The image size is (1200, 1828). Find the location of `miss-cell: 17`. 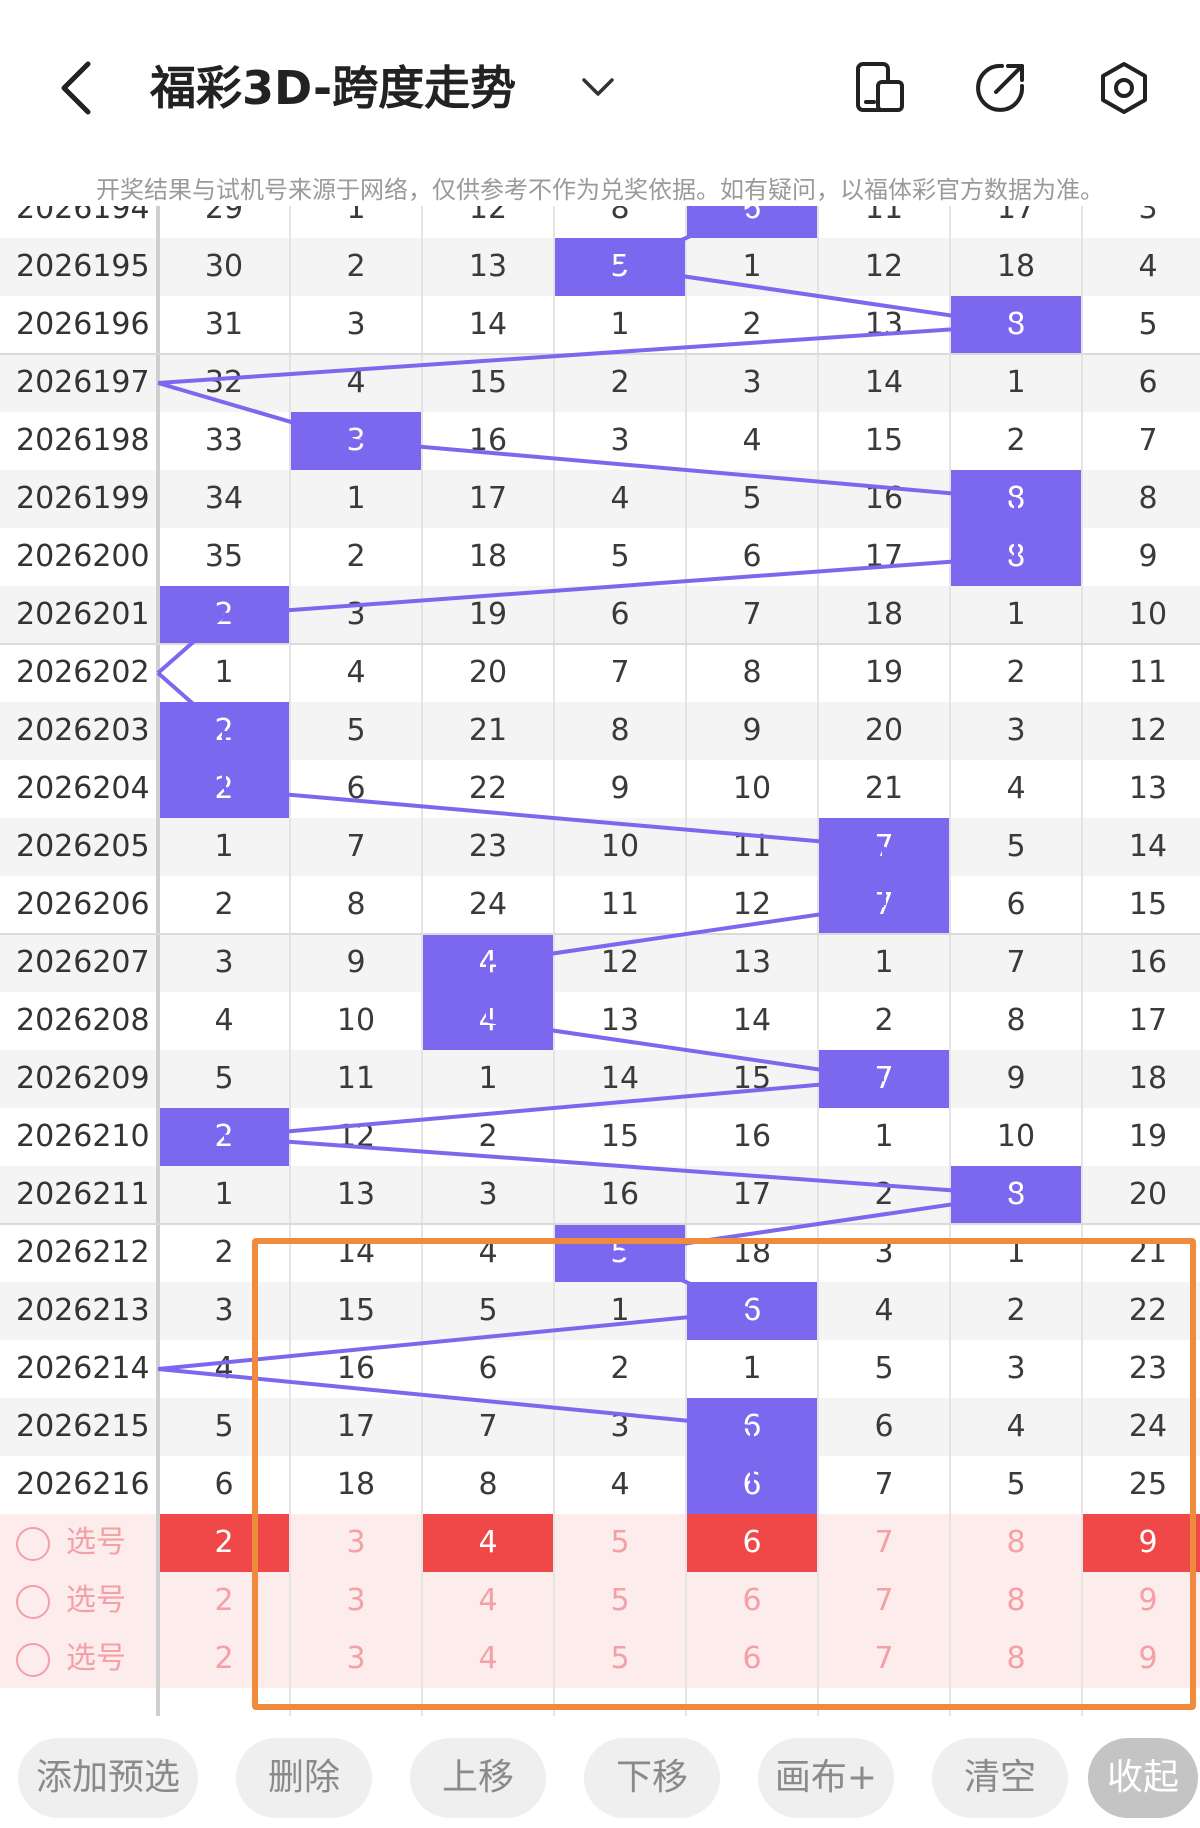

miss-cell: 17 is located at coordinates (752, 1194).